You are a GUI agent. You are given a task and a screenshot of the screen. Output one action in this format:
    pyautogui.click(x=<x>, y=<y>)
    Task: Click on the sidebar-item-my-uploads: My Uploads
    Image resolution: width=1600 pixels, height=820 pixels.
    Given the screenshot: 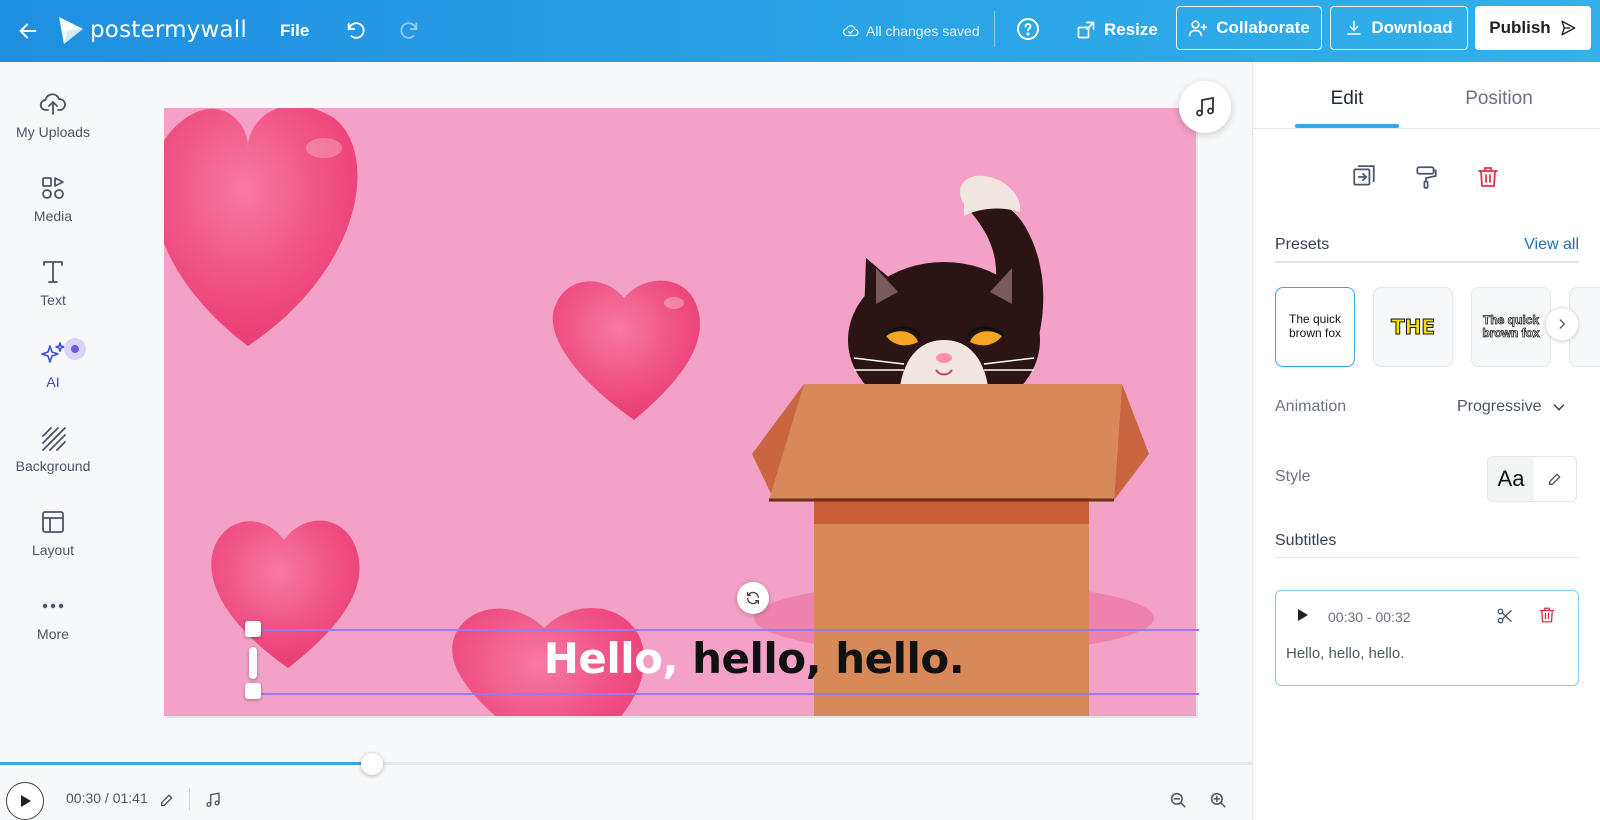 What is the action you would take?
    pyautogui.click(x=53, y=115)
    